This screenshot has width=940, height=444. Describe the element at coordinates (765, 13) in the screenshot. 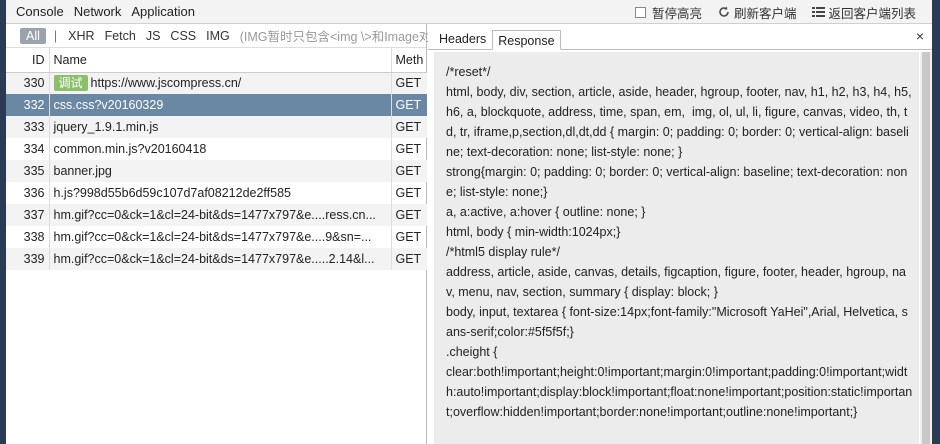

I see `refresh-client-label: 刷新客户端` at that location.